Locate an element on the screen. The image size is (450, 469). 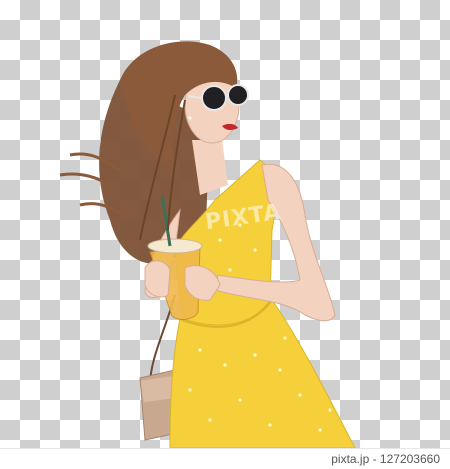
footer-credit: pixta.jp - 127203660 is located at coordinates (385, 459).